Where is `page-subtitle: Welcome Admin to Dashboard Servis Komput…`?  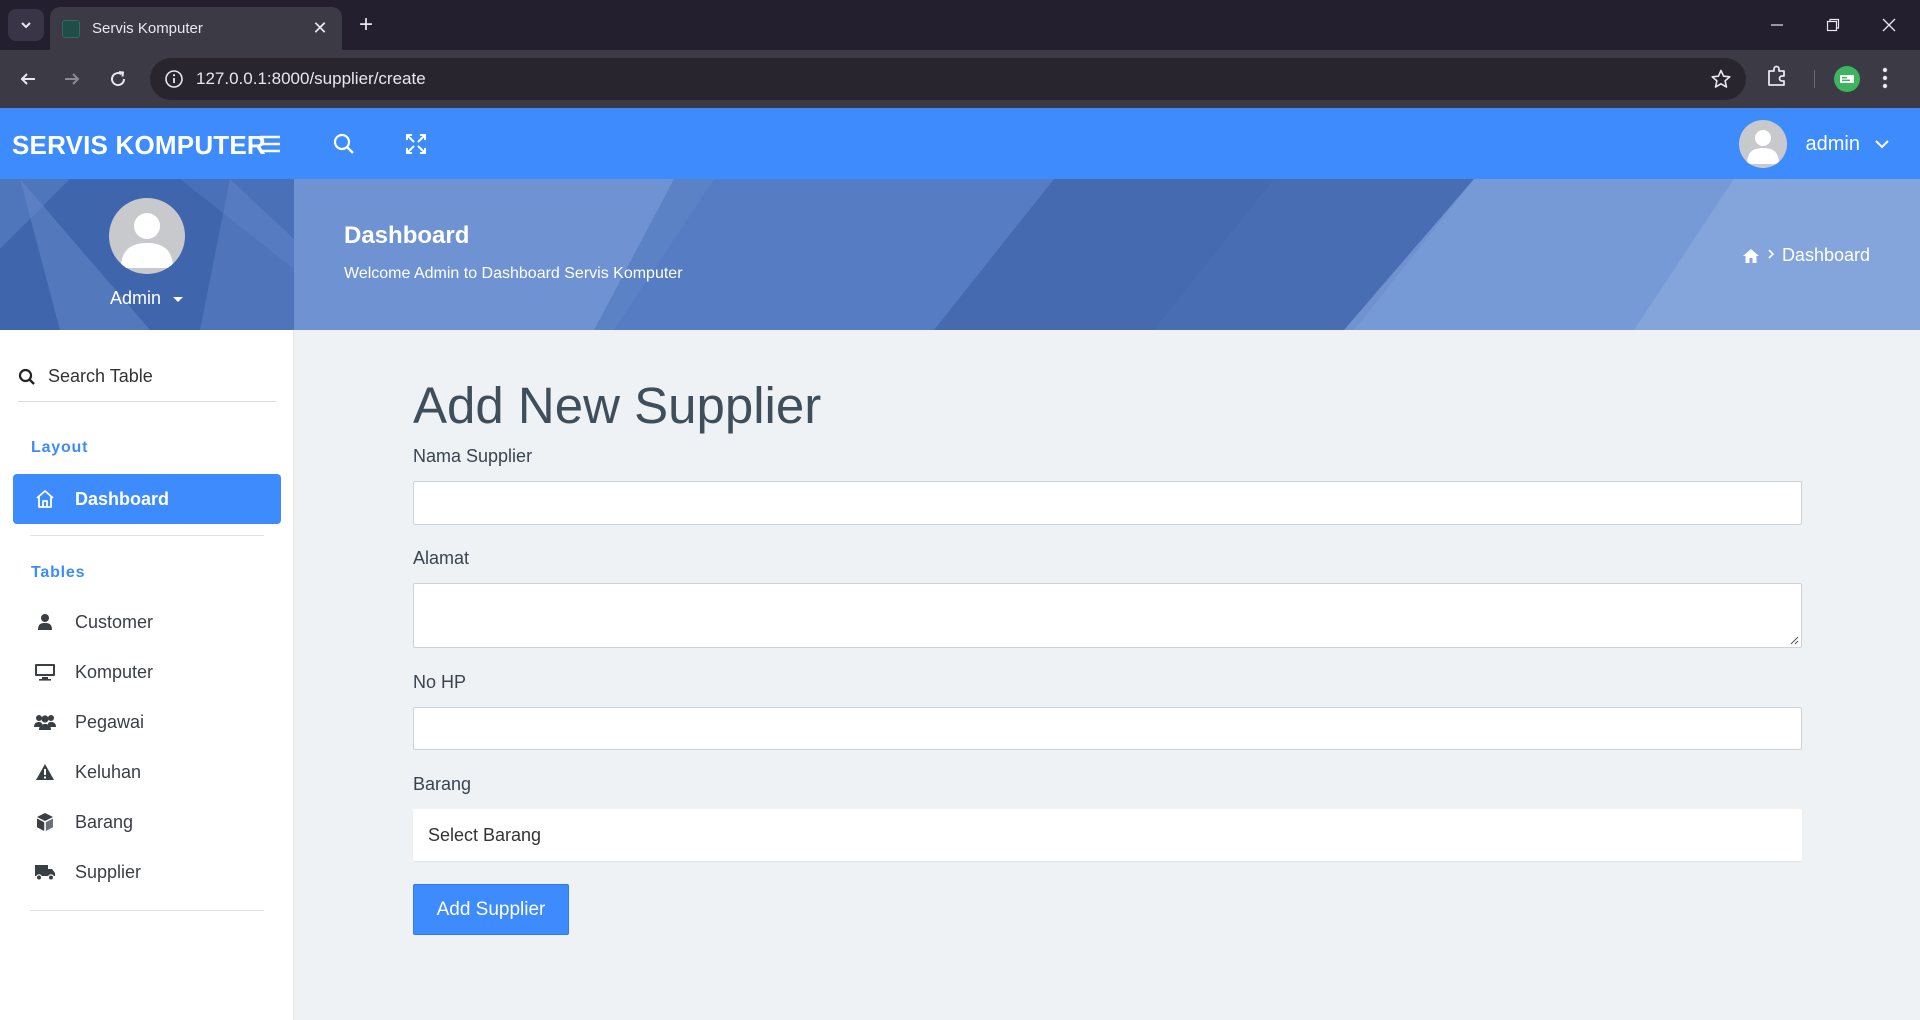
page-subtitle: Welcome Admin to Dashboard Servis Komput… is located at coordinates (513, 273).